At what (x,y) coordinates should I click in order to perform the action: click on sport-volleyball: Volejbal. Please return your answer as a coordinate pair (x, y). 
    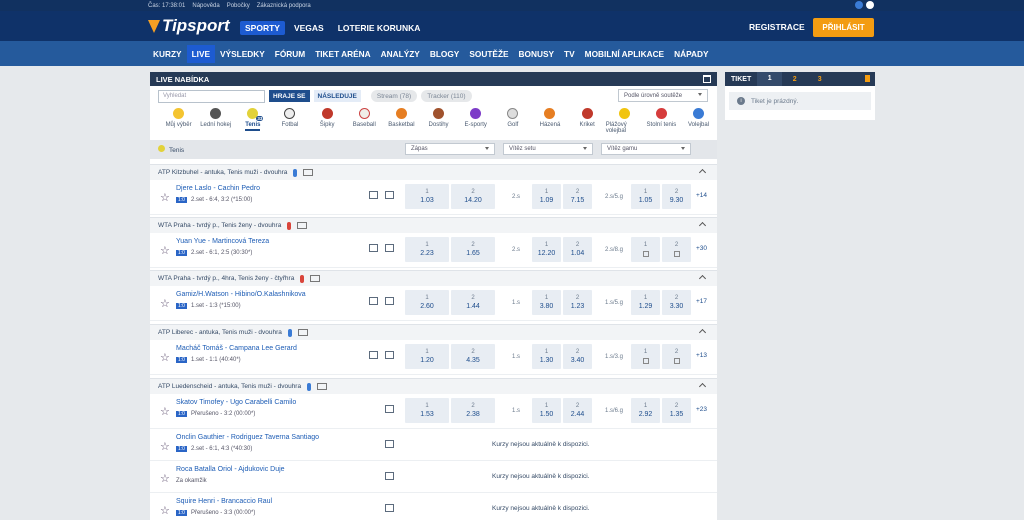
    Looking at the image, I should click on (698, 117).